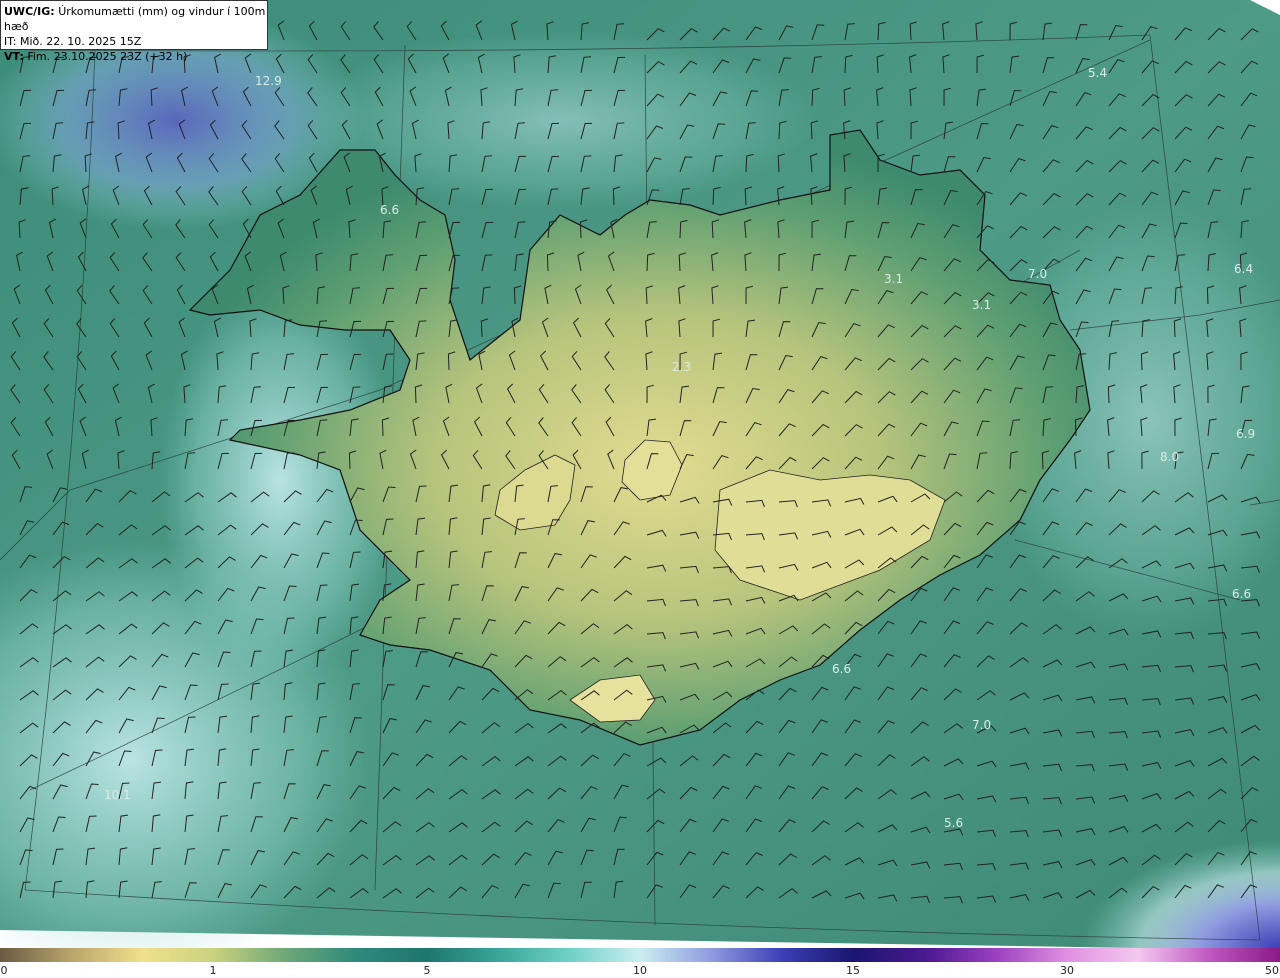 The width and height of the screenshot is (1280, 978). Describe the element at coordinates (96, 56) in the screenshot. I see `header-valid-time: VT: Fim. 23.10.2025 23Z (+32 h)` at that location.